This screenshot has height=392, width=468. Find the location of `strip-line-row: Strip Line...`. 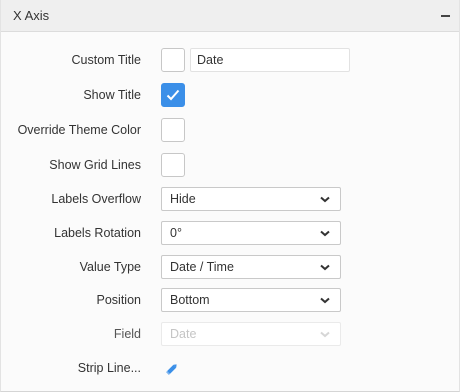

strip-line-row: Strip Line... is located at coordinates (230, 368).